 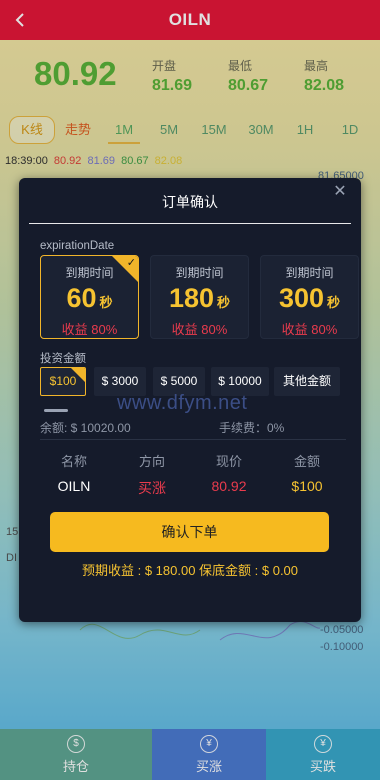 What do you see at coordinates (306, 461) in the screenshot?
I see `col-header-amount: 金额` at bounding box center [306, 461].